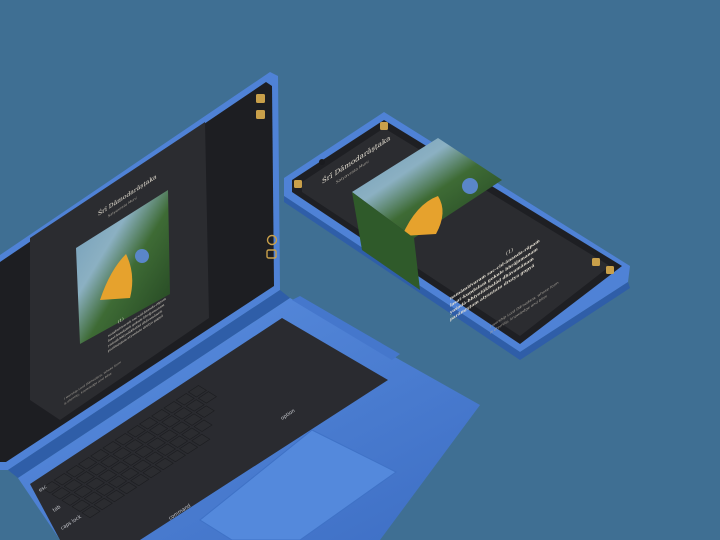 The height and width of the screenshot is (540, 720). Describe the element at coordinates (322, 162) in the screenshot. I see `phone-camera-icon` at that location.